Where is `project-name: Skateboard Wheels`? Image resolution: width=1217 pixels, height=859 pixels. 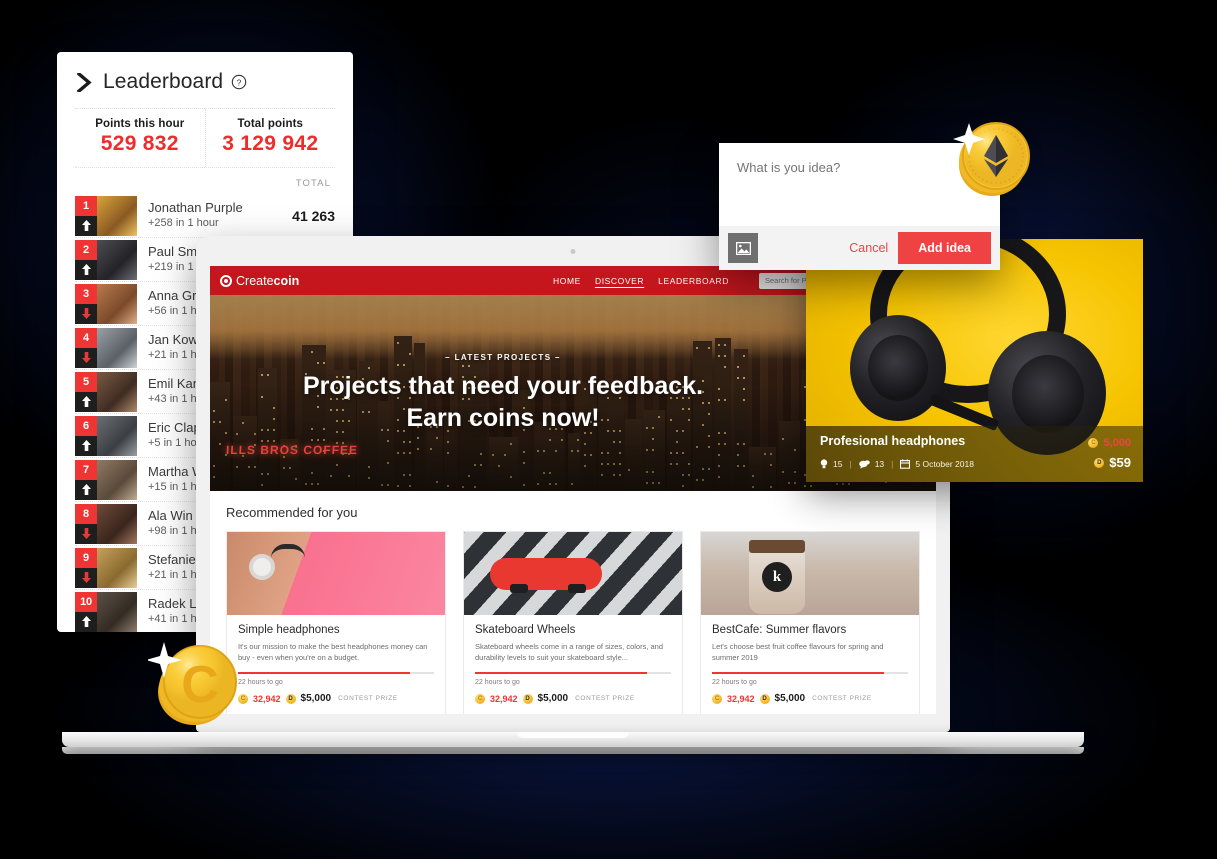 project-name: Skateboard Wheels is located at coordinates (525, 630).